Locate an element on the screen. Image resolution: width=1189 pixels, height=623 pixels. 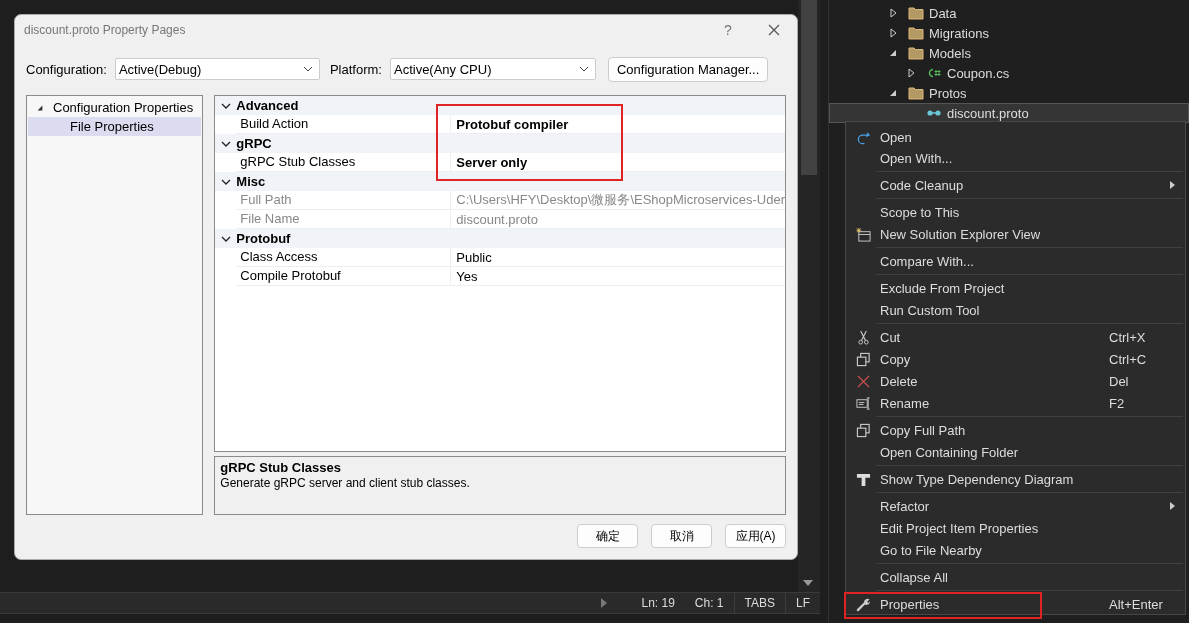
menu-item: Refactor is located at coordinates (1015, 506).